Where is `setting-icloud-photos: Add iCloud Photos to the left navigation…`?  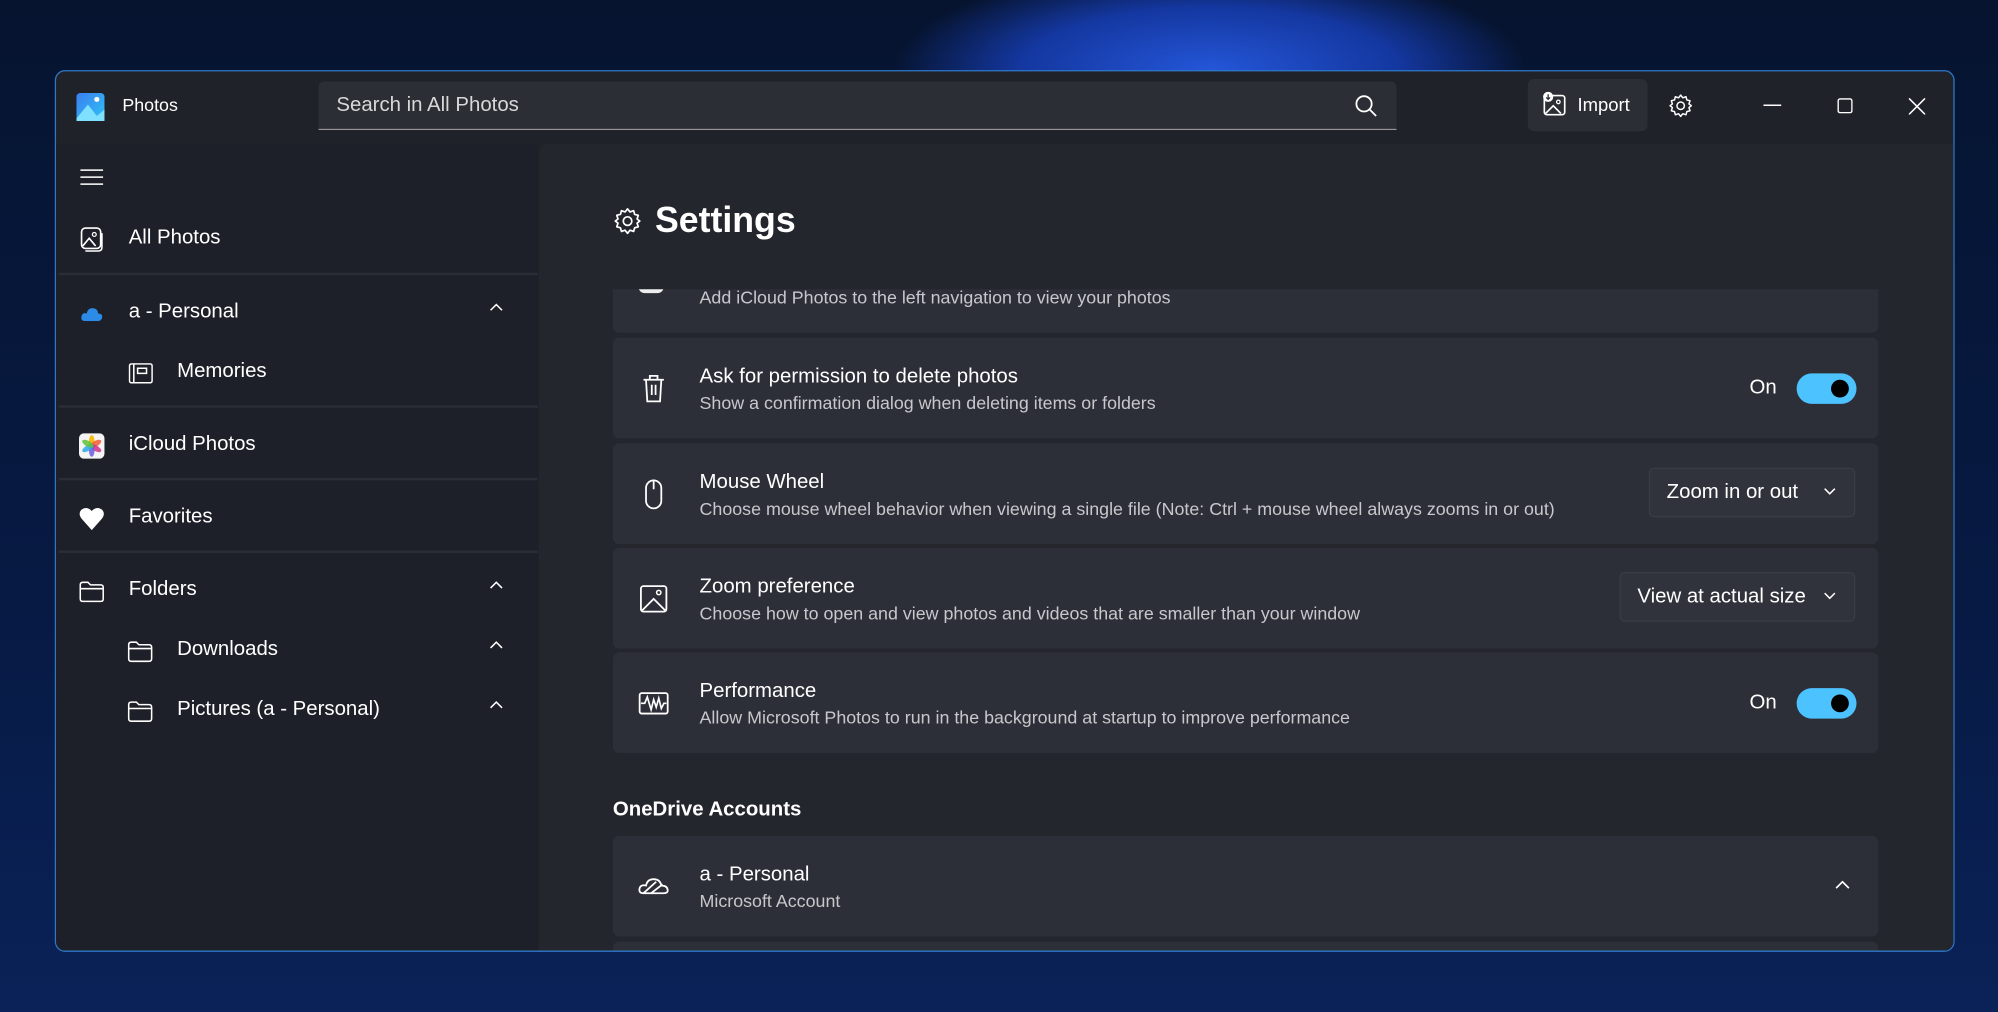 setting-icloud-photos: Add iCloud Photos to the left navigation… is located at coordinates (1245, 311).